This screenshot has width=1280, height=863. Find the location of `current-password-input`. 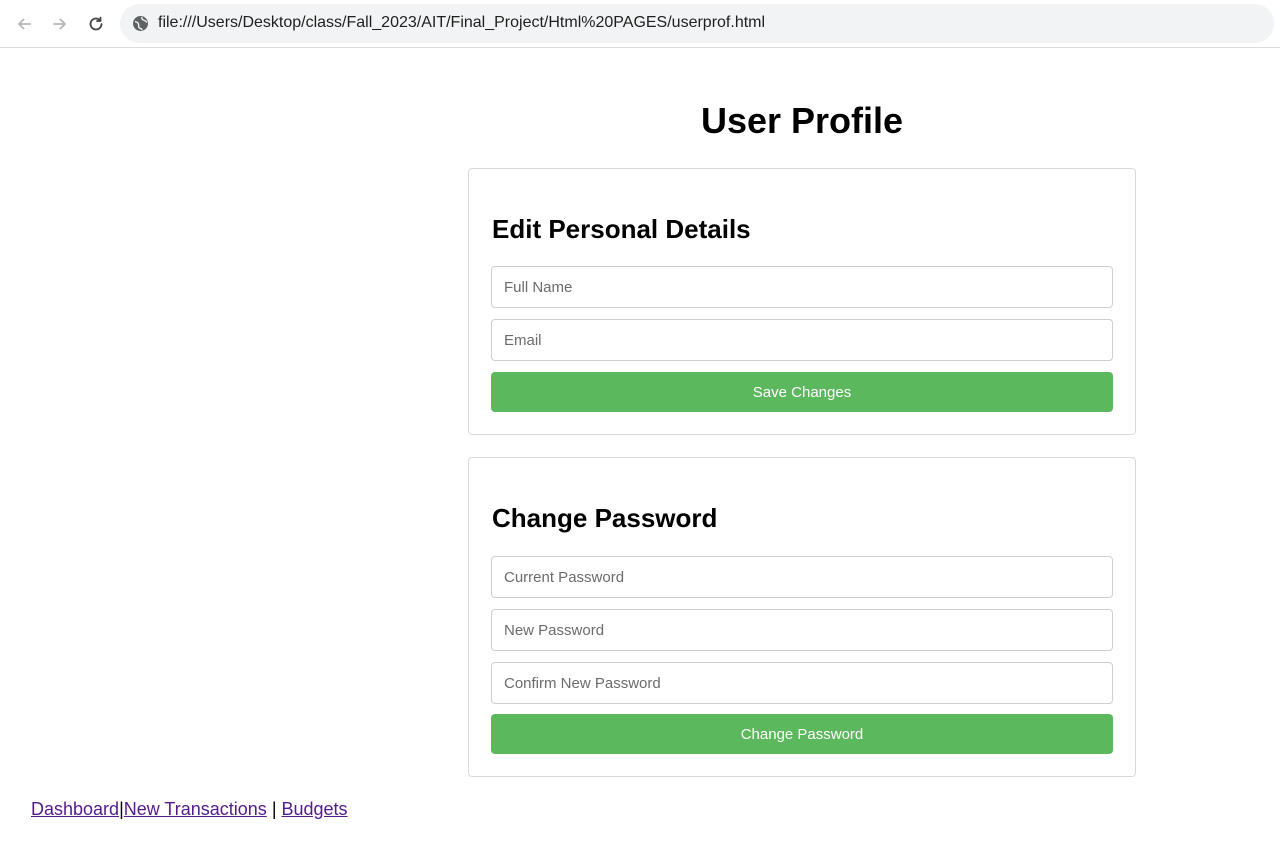

current-password-input is located at coordinates (802, 577).